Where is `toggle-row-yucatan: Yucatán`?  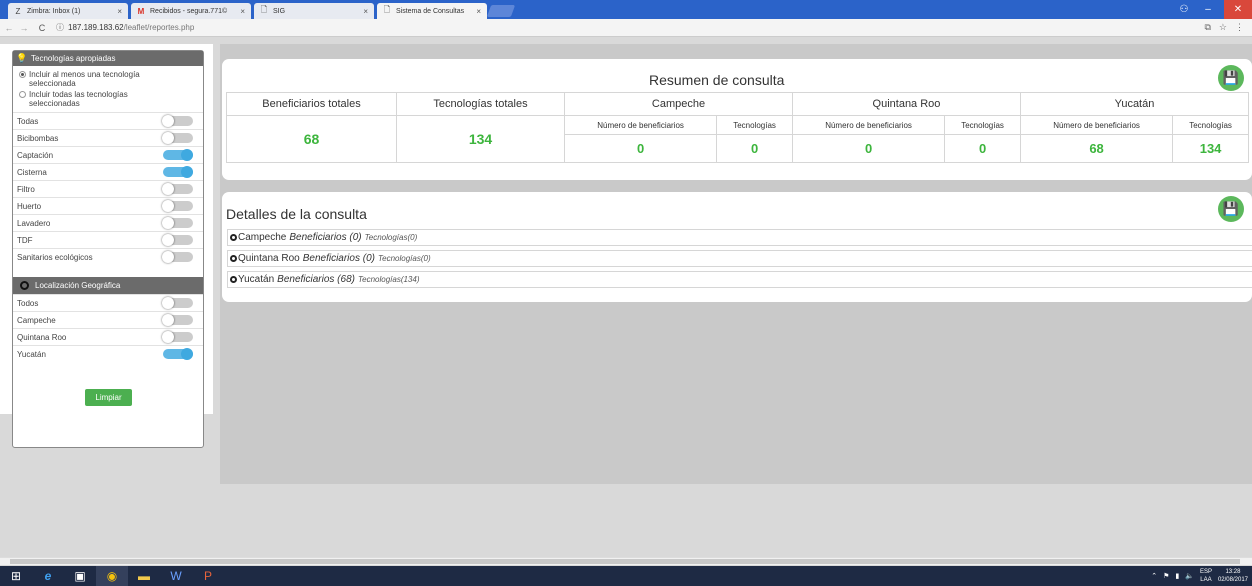 toggle-row-yucatan: Yucatán is located at coordinates (108, 353).